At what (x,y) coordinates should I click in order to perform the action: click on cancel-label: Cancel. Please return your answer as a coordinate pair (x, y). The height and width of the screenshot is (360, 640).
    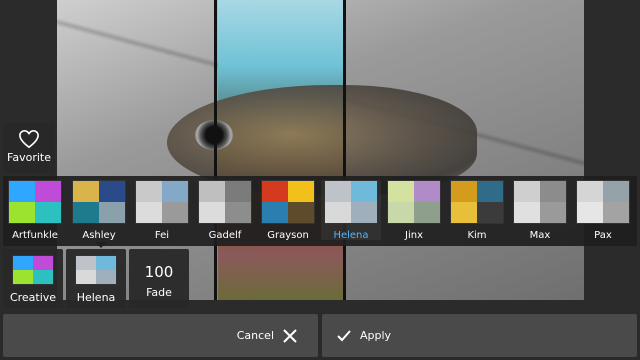
    Looking at the image, I should click on (255, 335).